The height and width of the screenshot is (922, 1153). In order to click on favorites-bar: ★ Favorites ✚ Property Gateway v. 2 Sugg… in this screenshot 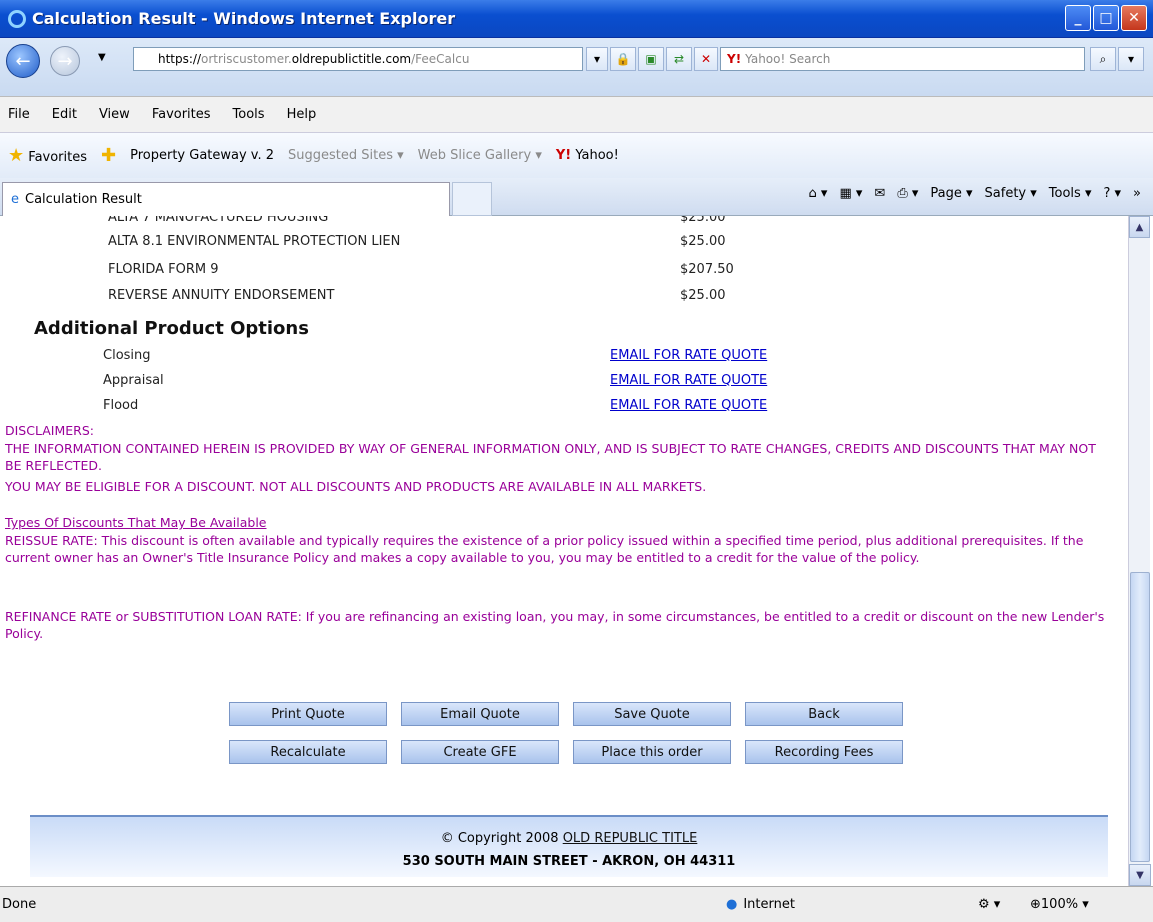, I will do `click(576, 155)`.